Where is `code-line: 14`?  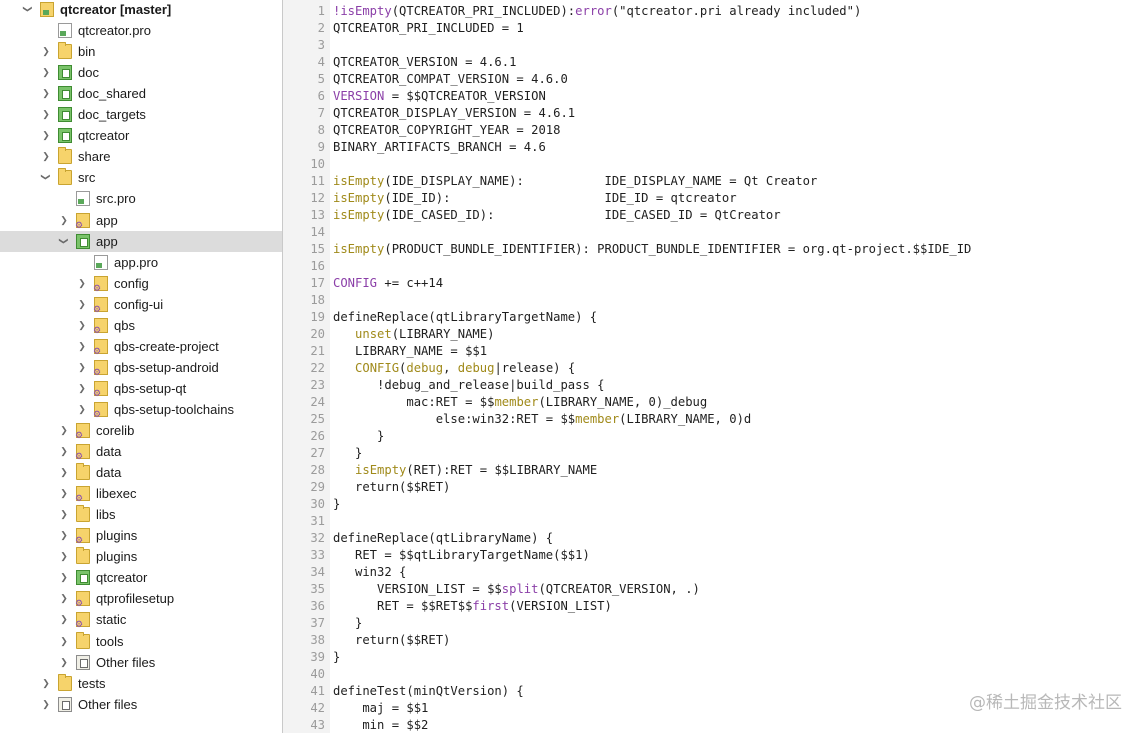
code-line: 14 is located at coordinates (713, 232).